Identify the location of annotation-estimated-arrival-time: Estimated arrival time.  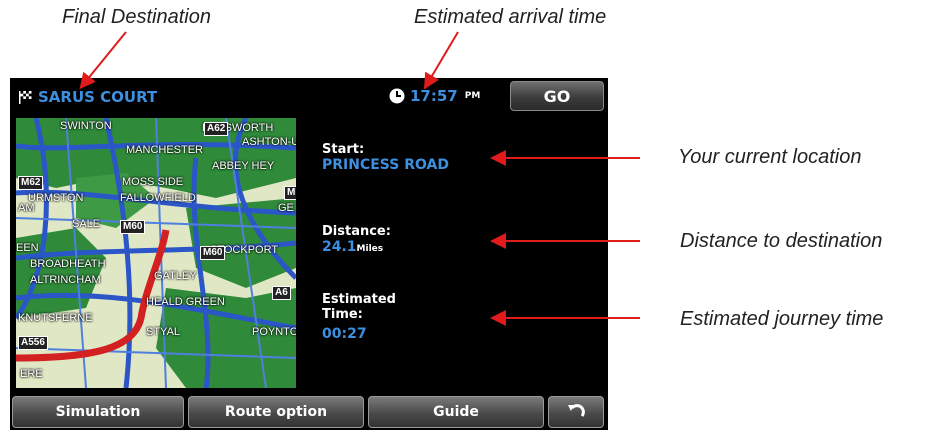
(510, 17).